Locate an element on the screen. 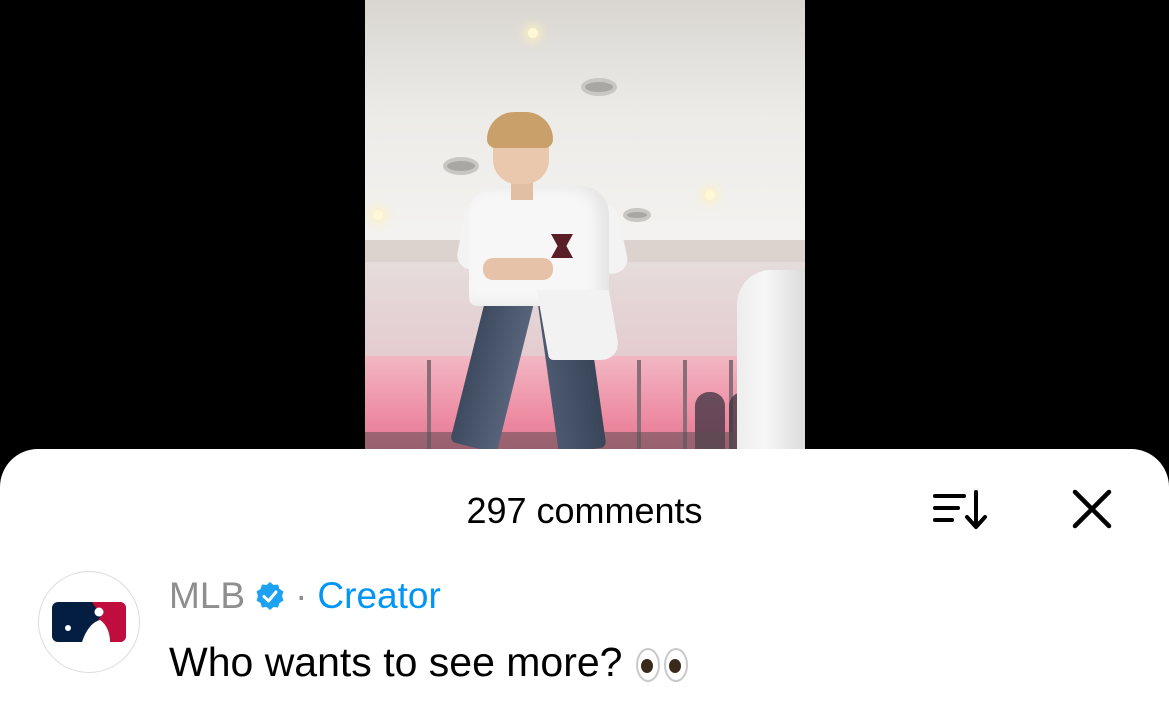 The width and height of the screenshot is (1169, 716). sort-comments-button is located at coordinates (960, 510).